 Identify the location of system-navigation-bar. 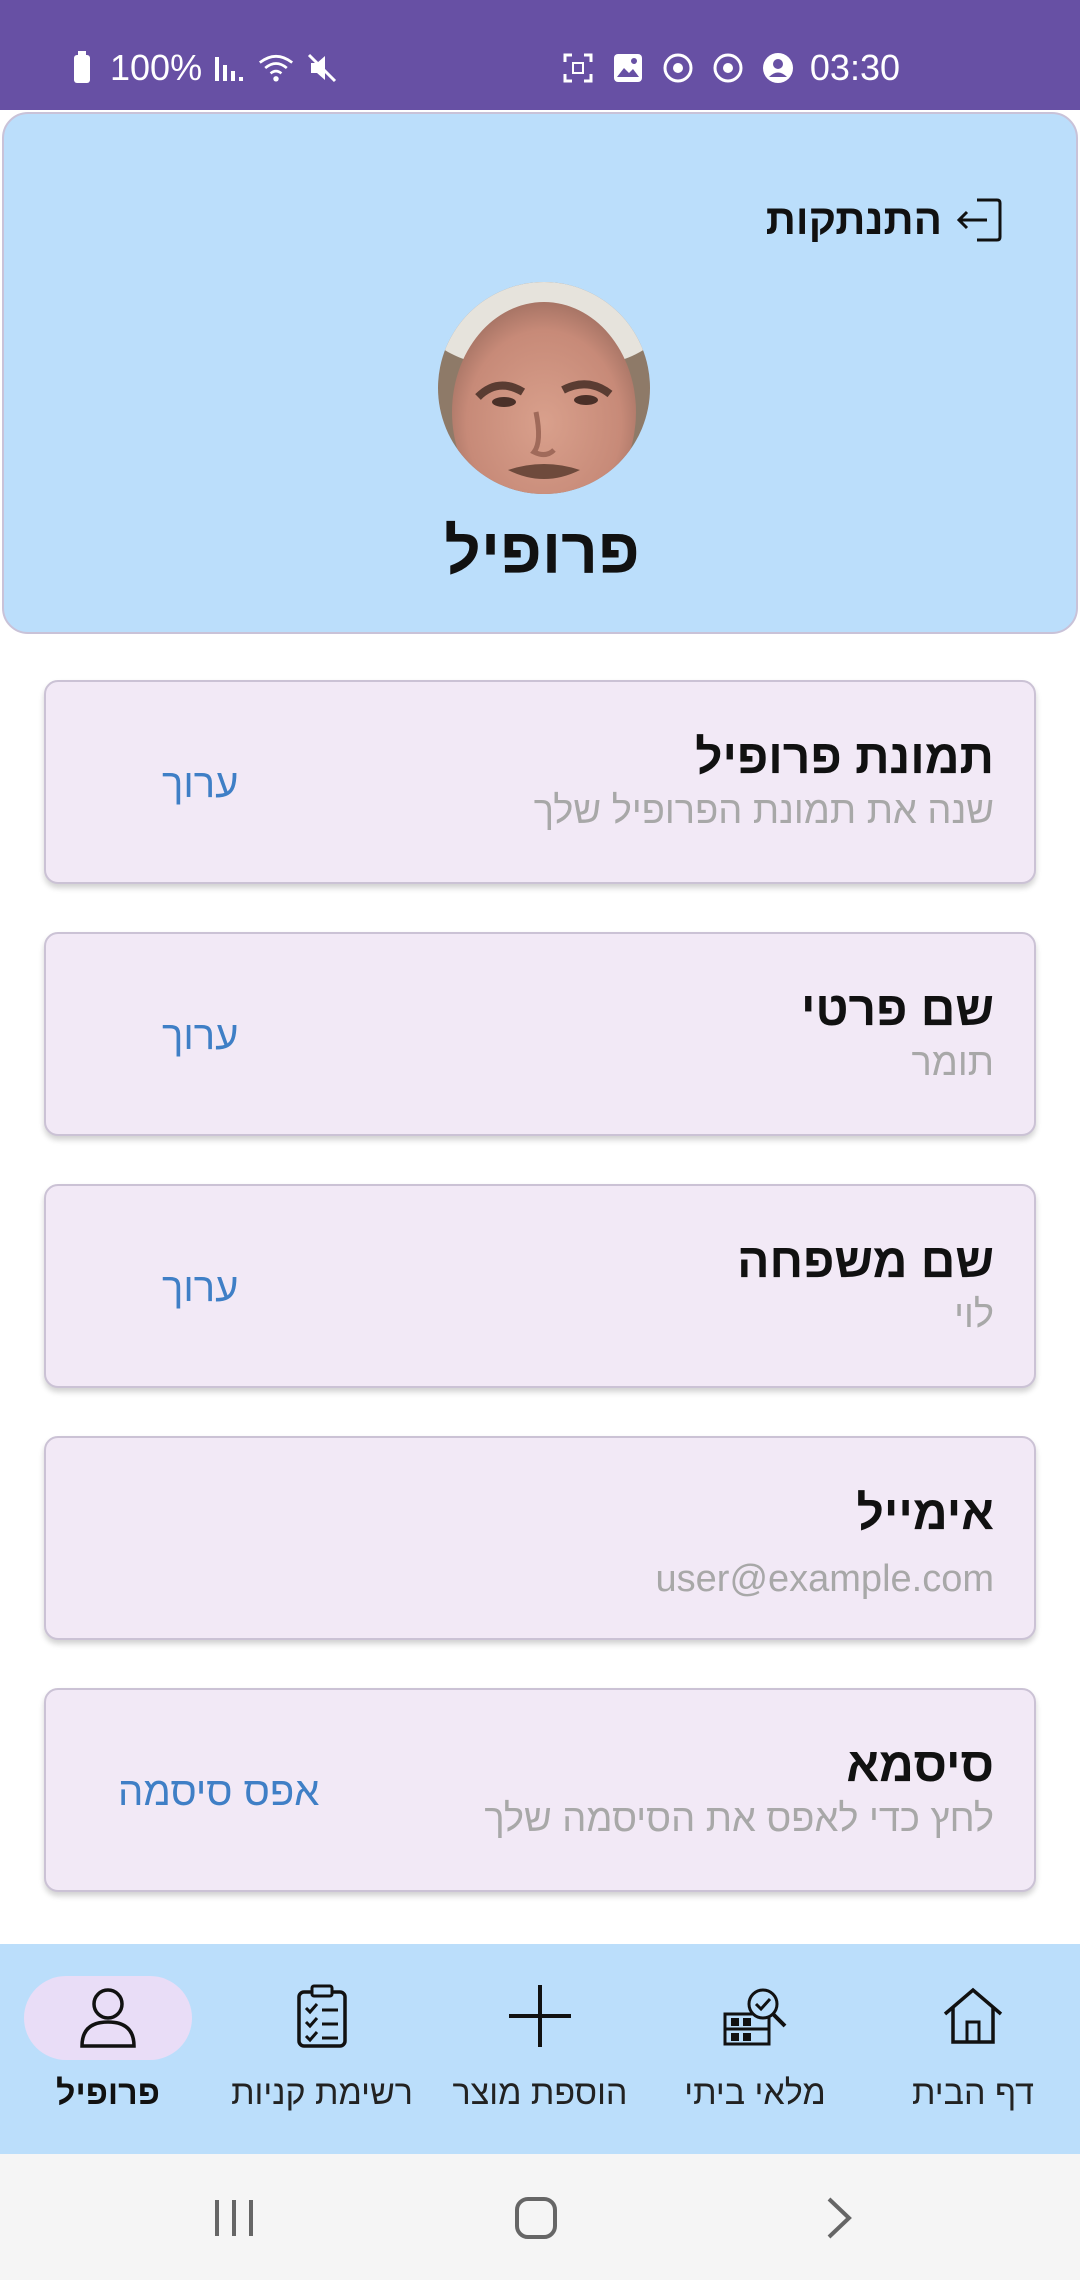
(540, 2217).